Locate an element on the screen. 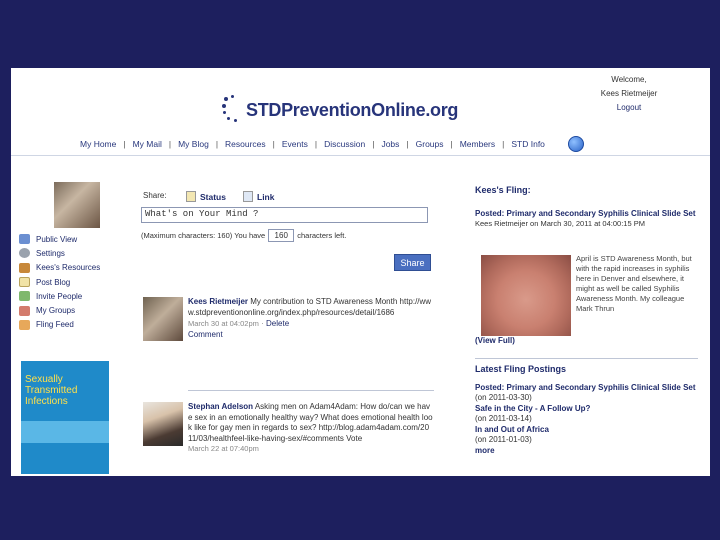  document-icon is located at coordinates (24, 282).